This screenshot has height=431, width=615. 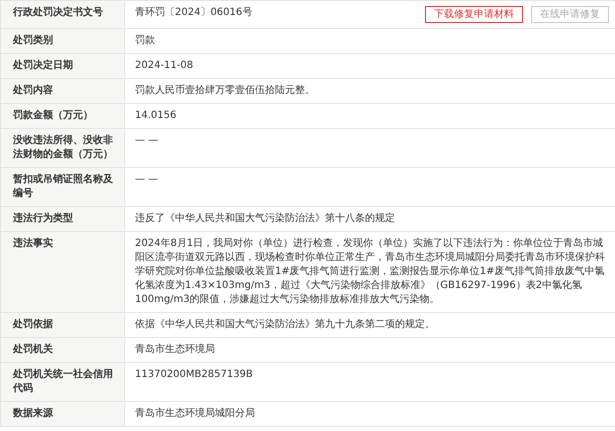 What do you see at coordinates (62, 66) in the screenshot?
I see `field-label: 处罚决定日期` at bounding box center [62, 66].